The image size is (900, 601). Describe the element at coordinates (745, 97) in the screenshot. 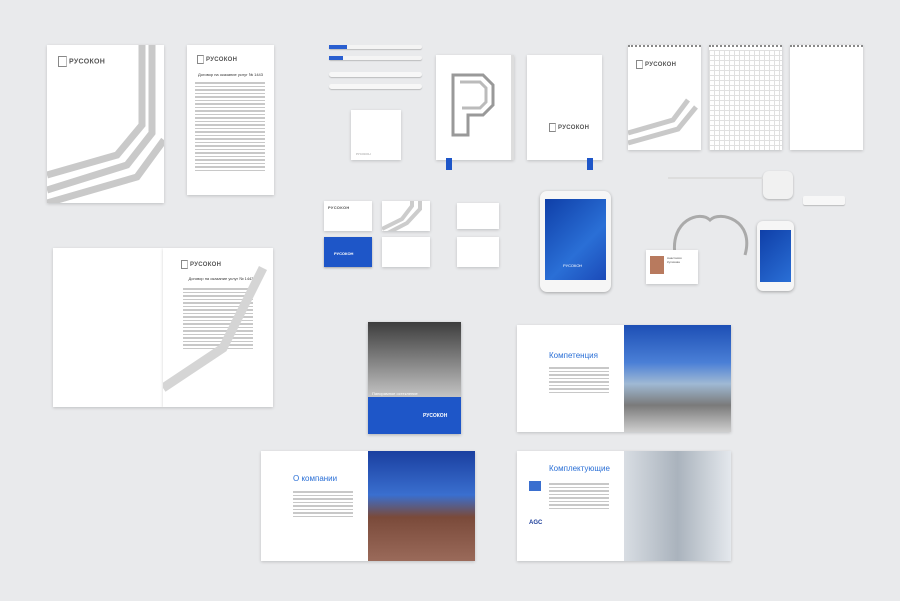

I see `notepad-grid` at that location.